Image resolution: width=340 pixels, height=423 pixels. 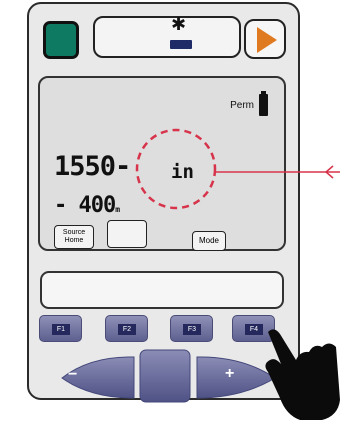 What do you see at coordinates (165, 376) in the screenshot?
I see `center-button` at bounding box center [165, 376].